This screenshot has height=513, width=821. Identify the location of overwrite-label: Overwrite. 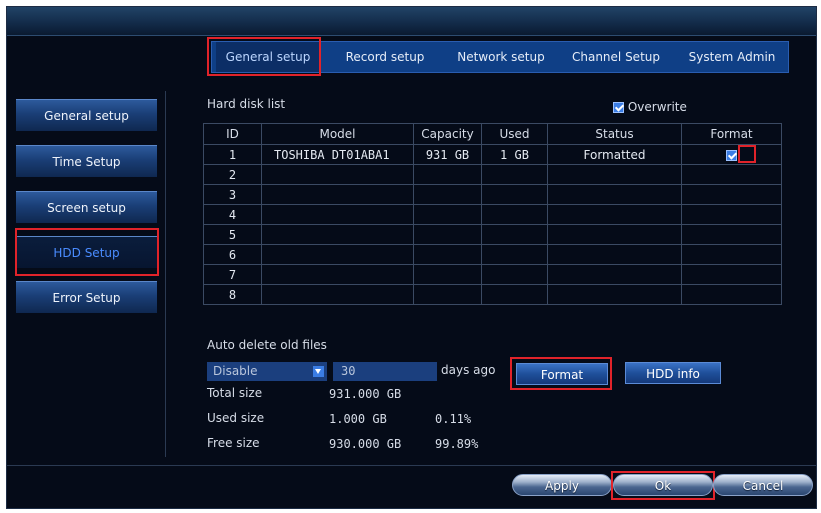
(657, 107).